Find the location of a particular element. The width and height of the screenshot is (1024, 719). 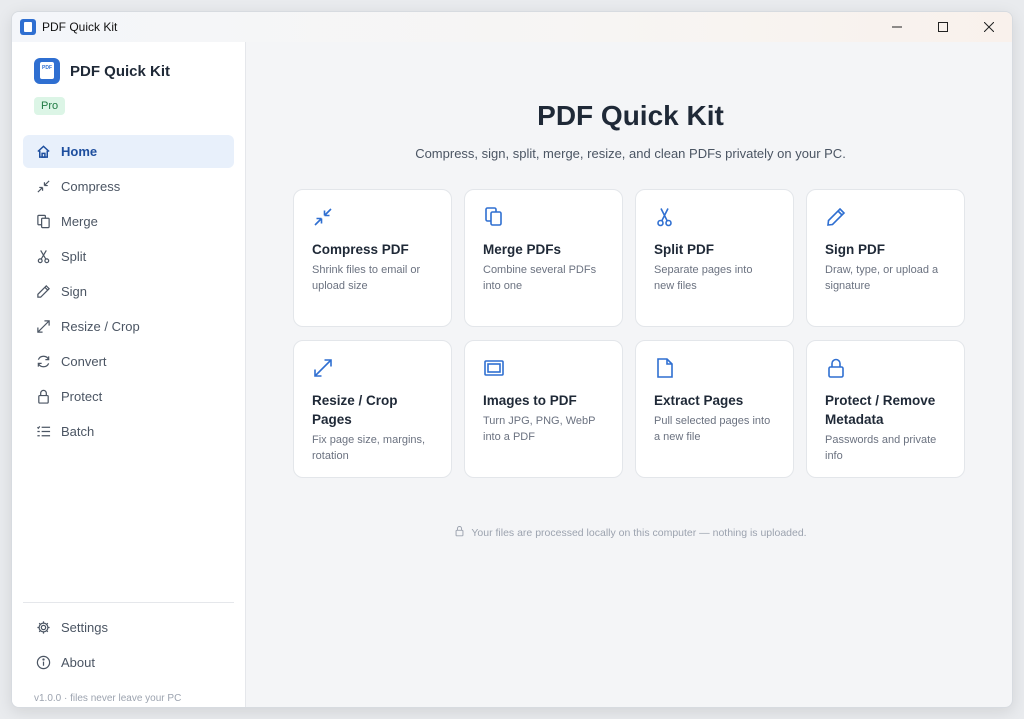

close-button is located at coordinates (989, 27).